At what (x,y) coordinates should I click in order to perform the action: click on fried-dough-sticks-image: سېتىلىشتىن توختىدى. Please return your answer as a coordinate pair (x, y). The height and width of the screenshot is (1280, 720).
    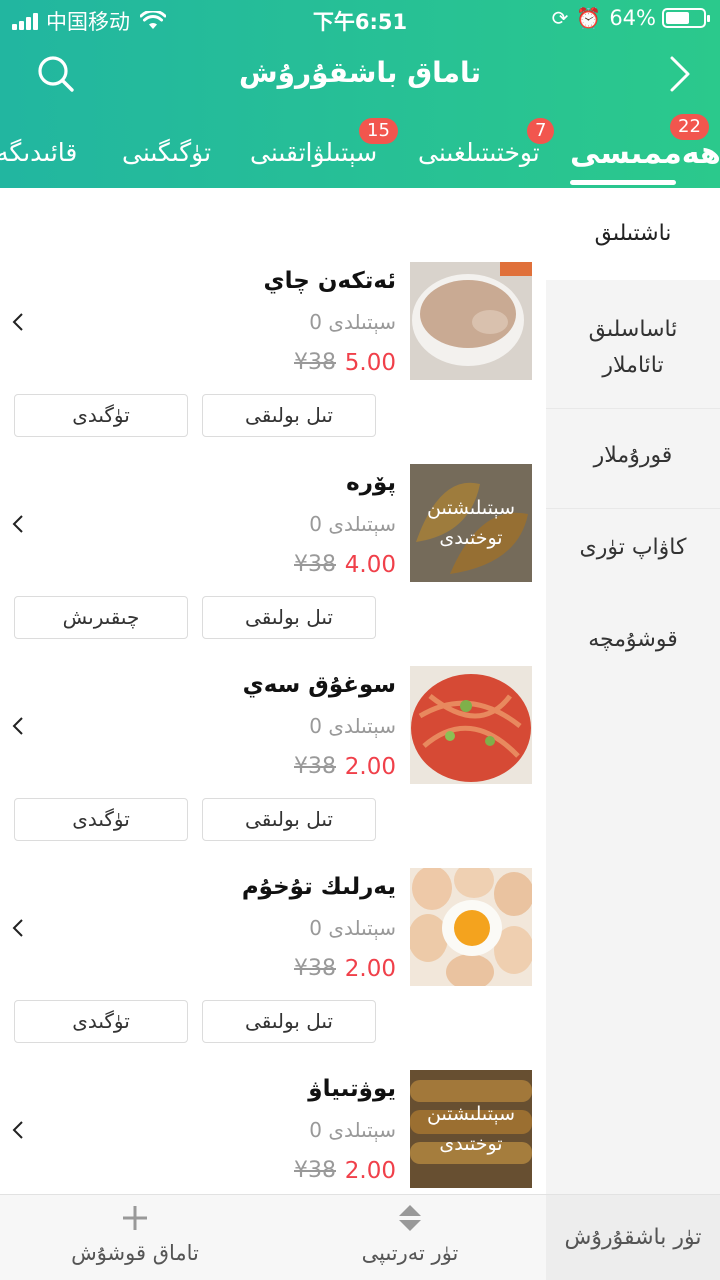
    Looking at the image, I should click on (471, 1129).